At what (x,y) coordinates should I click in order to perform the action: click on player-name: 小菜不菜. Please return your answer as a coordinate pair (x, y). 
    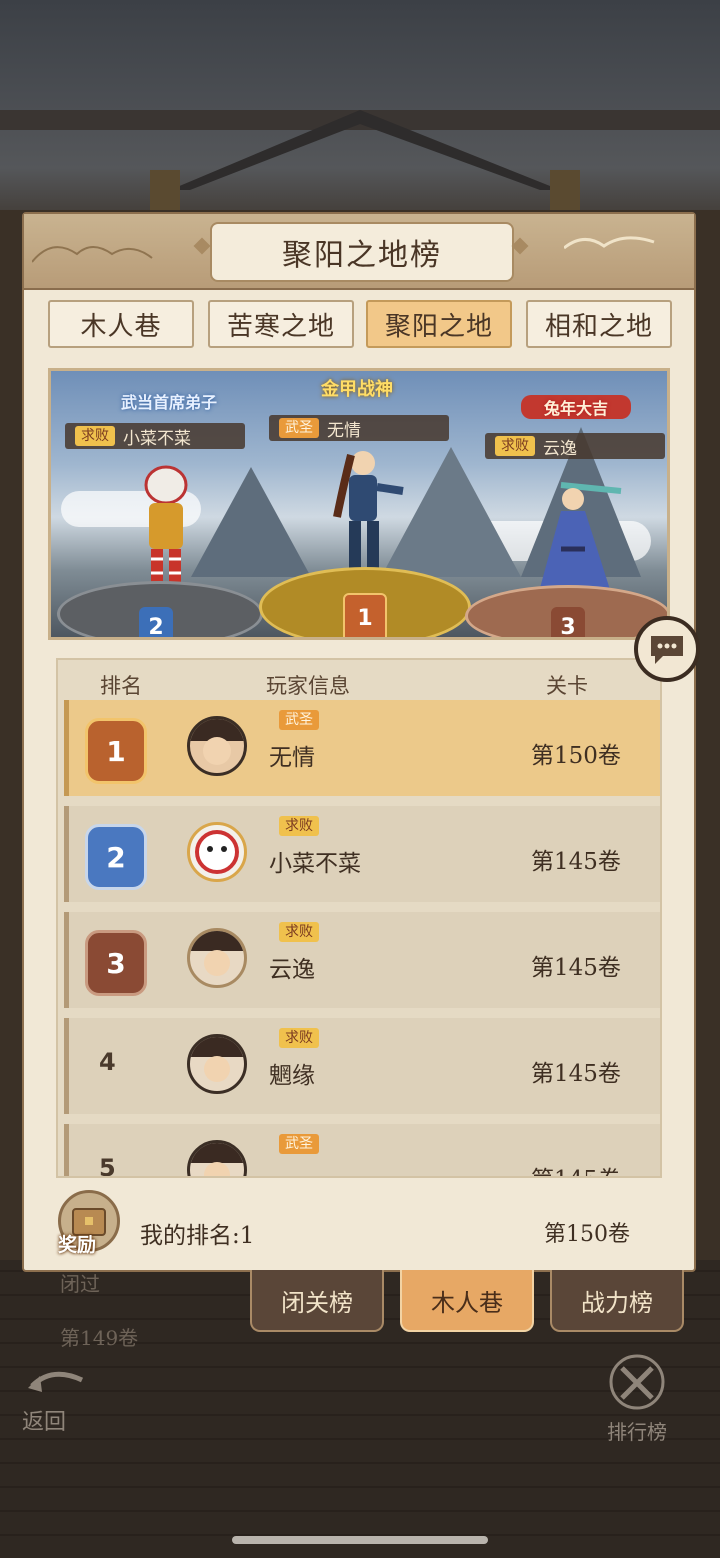
    Looking at the image, I should click on (315, 864).